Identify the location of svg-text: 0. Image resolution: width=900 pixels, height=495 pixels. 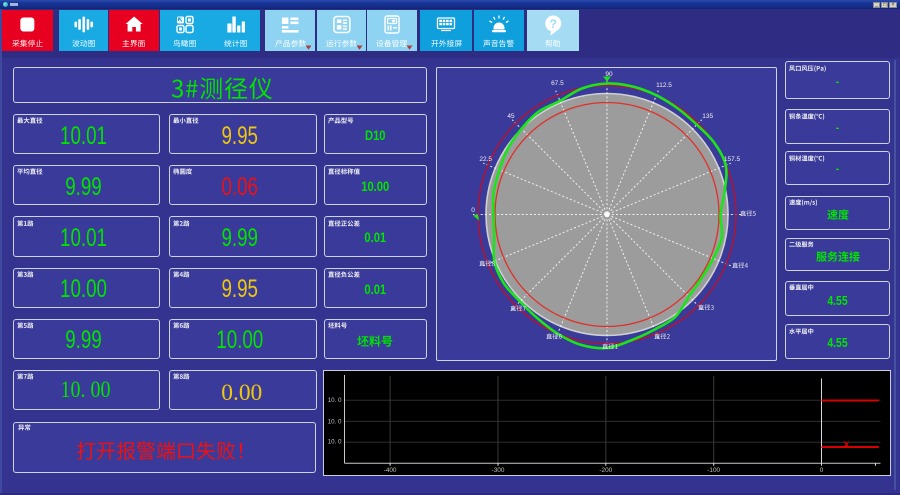
(821, 470).